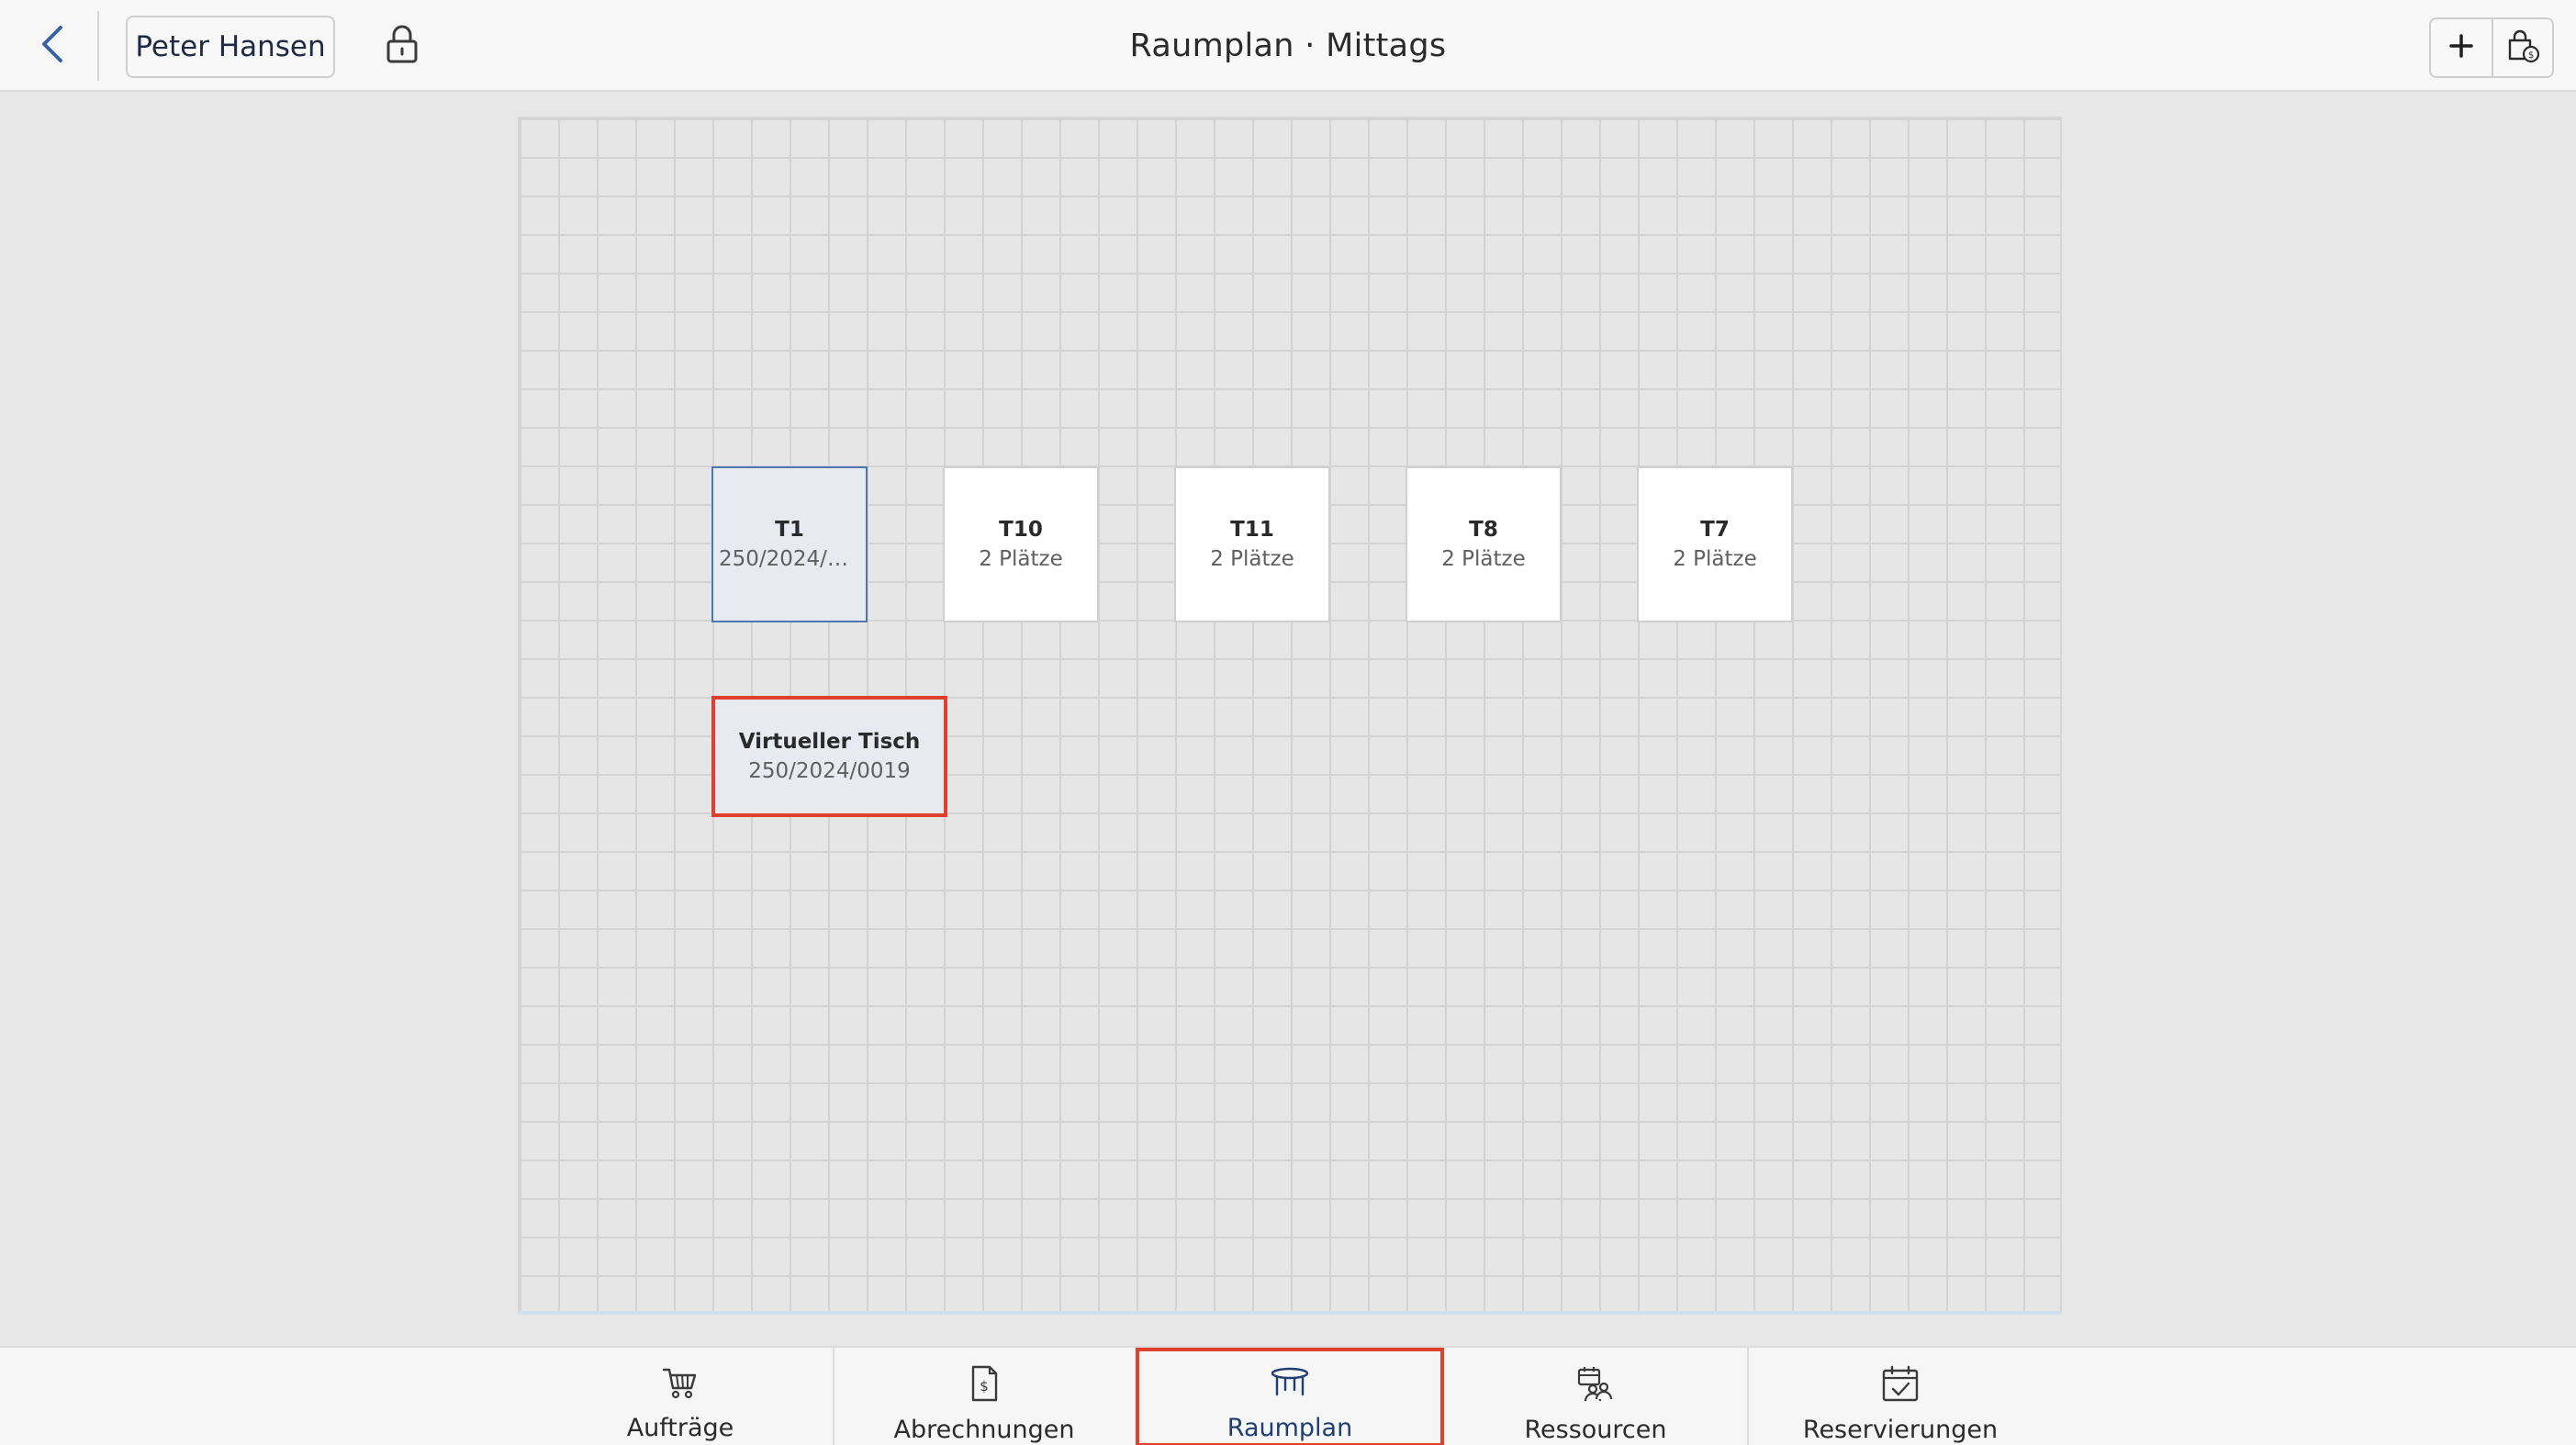 Image resolution: width=2576 pixels, height=1445 pixels. I want to click on table-name: T11, so click(1252, 530).